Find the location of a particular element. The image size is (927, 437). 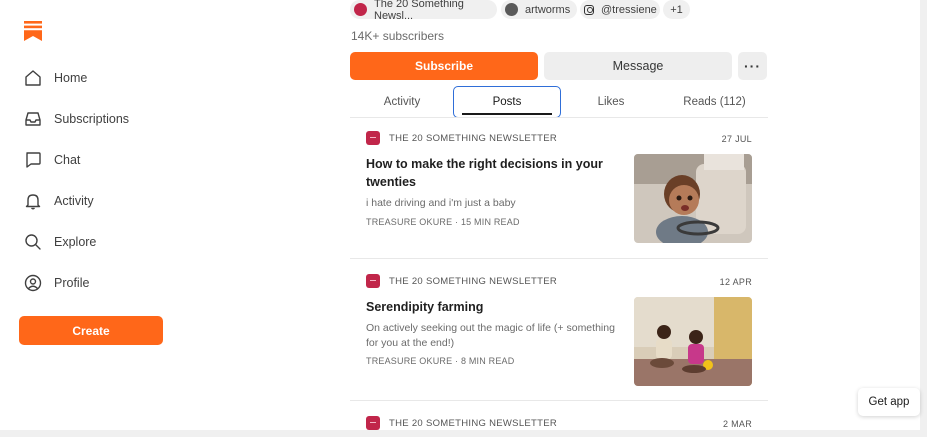

tab-reads: Reads (112) is located at coordinates (714, 102).